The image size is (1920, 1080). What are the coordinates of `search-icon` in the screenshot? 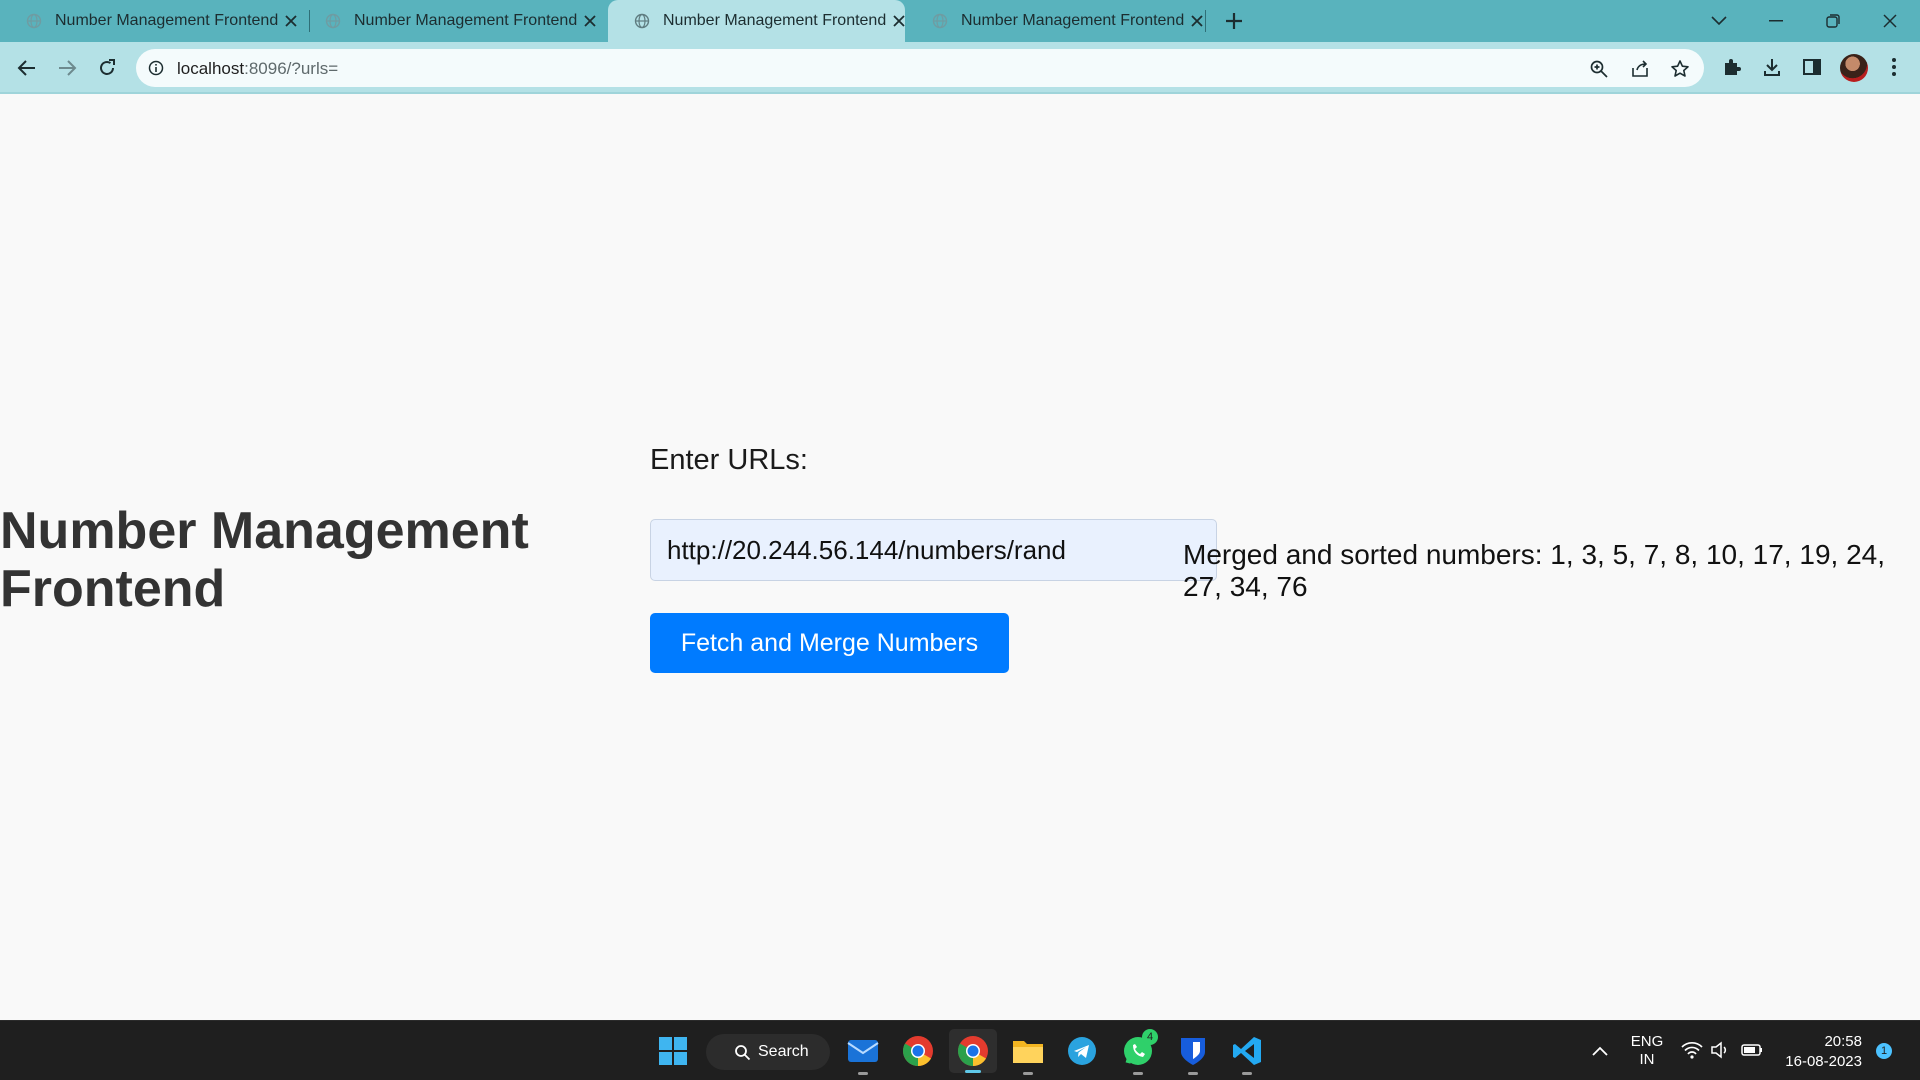 It's located at (743, 1053).